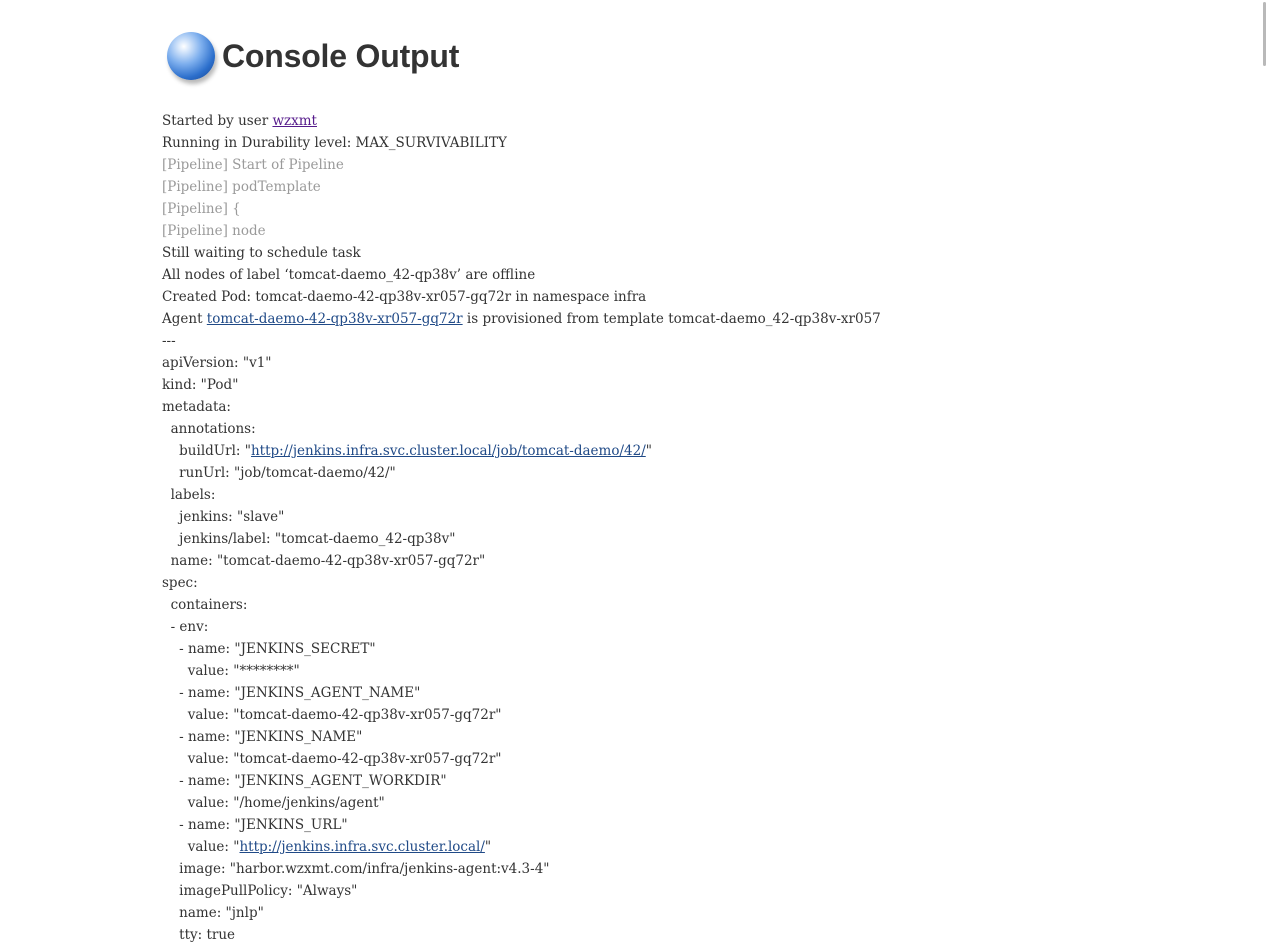 Image resolution: width=1267 pixels, height=952 pixels. What do you see at coordinates (707, 627) in the screenshot?
I see `console-line: - env:` at bounding box center [707, 627].